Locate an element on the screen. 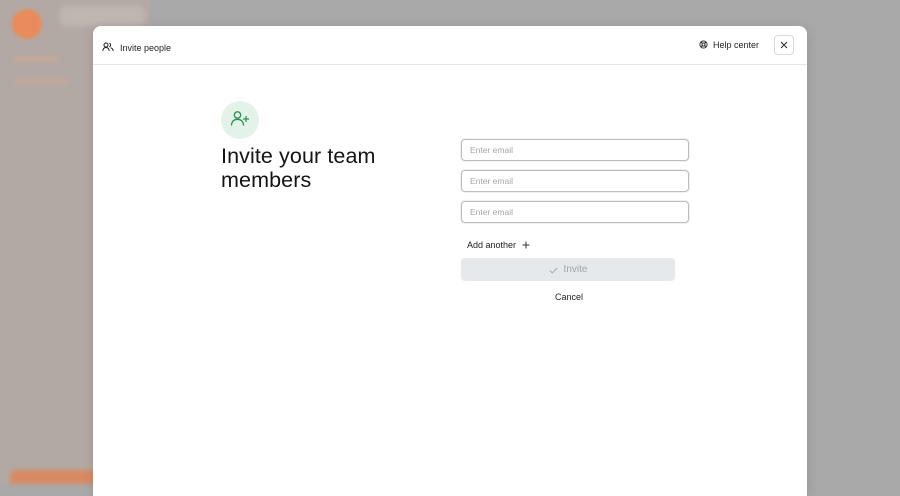 The width and height of the screenshot is (900, 496). modal-title-group: Invite people is located at coordinates (136, 48).